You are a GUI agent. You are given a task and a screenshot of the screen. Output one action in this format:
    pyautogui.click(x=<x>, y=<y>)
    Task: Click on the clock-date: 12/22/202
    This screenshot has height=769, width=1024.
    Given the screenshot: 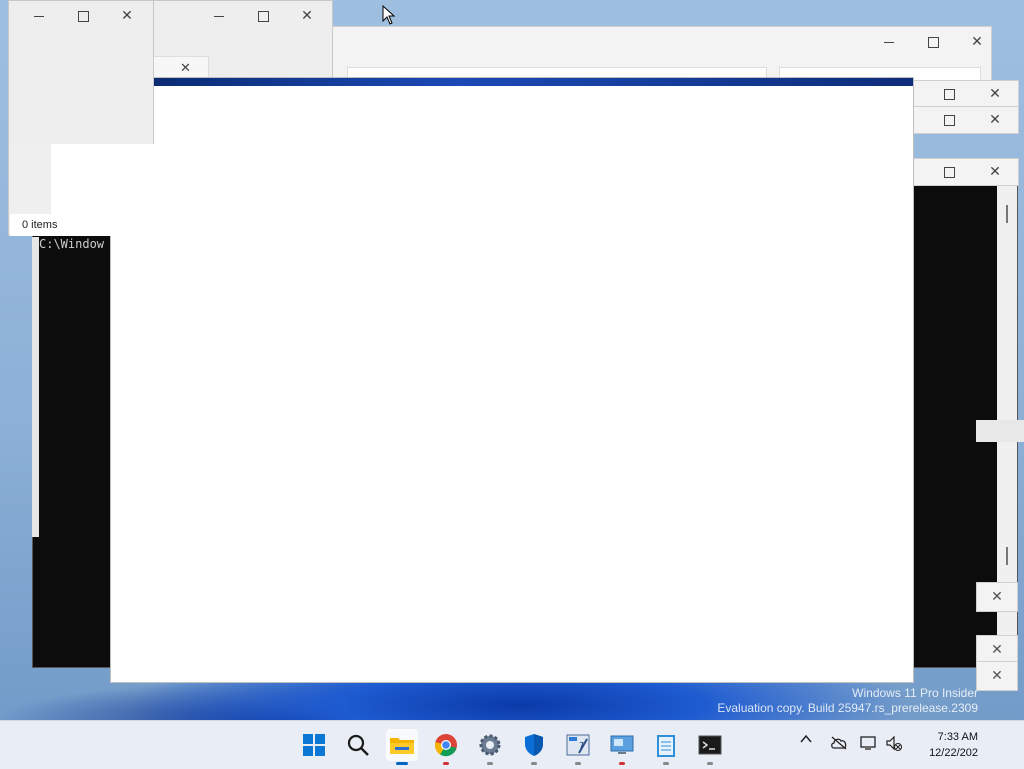 What is the action you would take?
    pyautogui.click(x=953, y=753)
    